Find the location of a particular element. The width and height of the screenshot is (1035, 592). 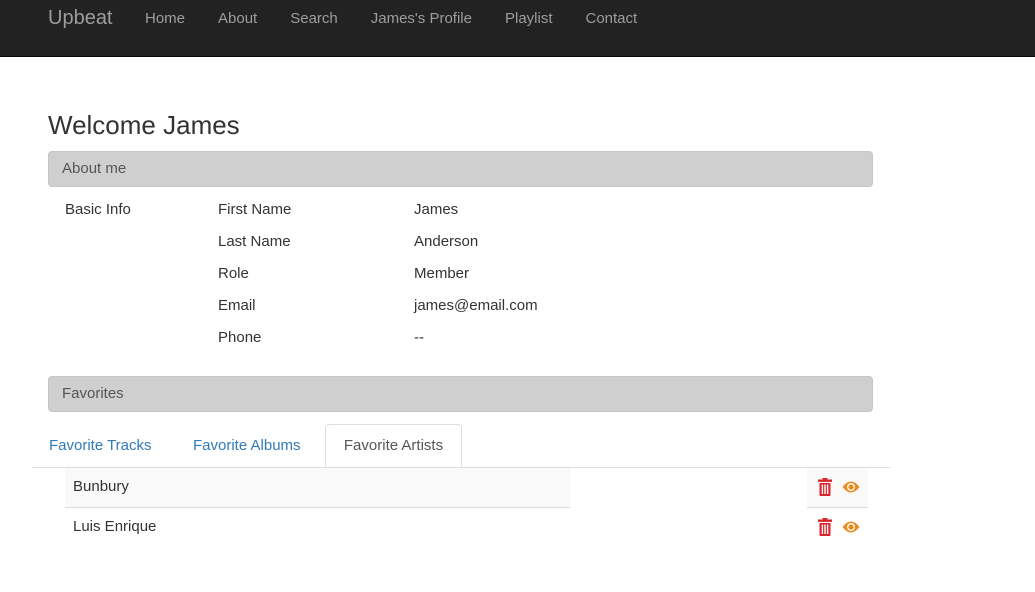

nav-link-about: About is located at coordinates (237, 19).